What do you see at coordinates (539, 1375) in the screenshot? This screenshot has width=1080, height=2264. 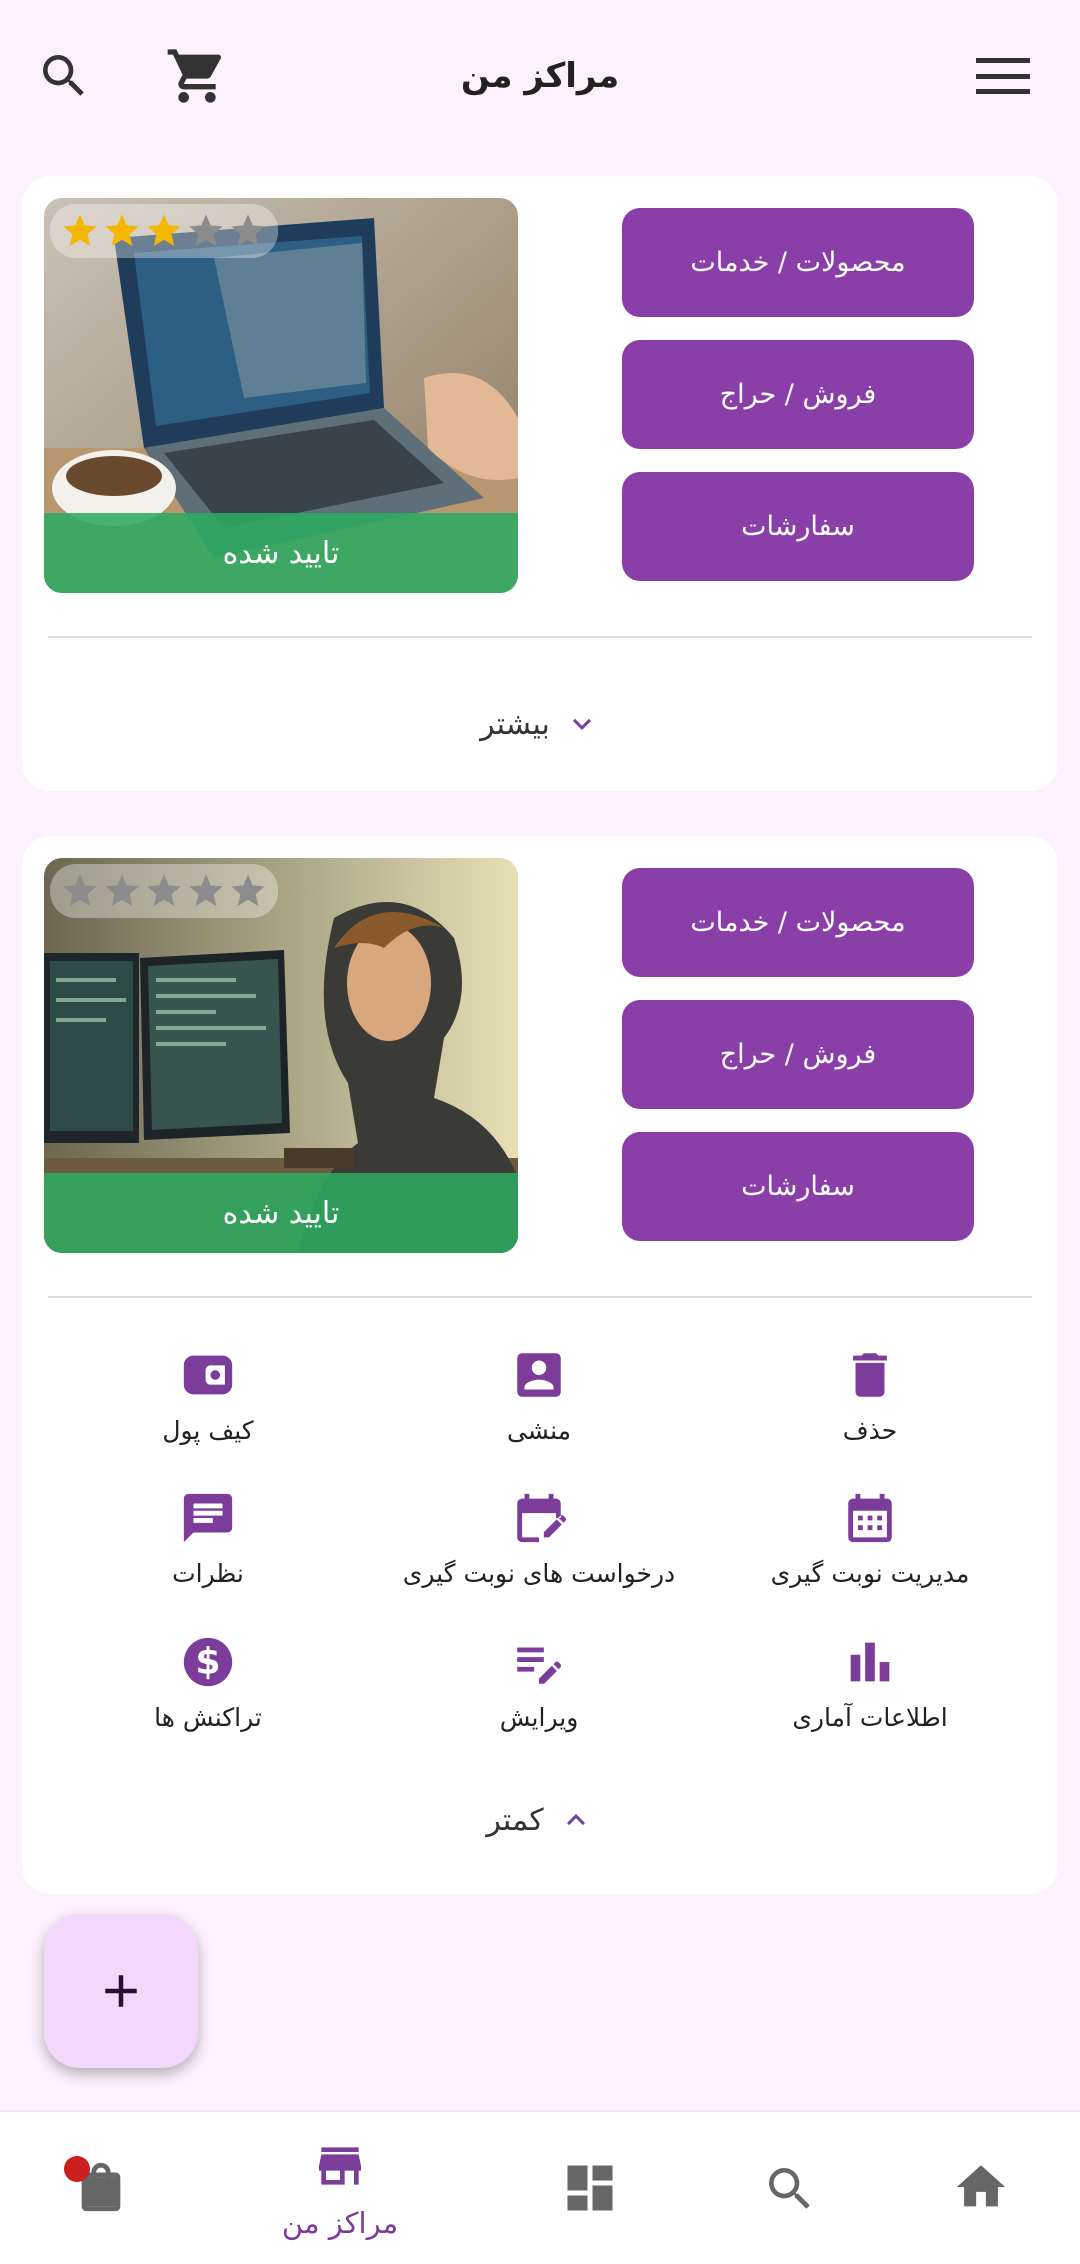 I see `secretary-icon` at bounding box center [539, 1375].